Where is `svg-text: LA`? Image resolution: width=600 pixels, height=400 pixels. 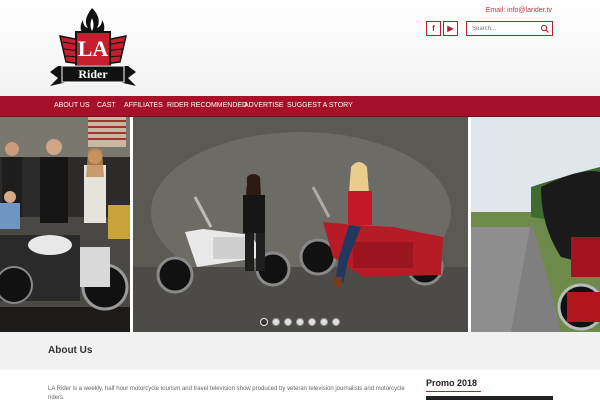
svg-text: LA is located at coordinates (93, 48).